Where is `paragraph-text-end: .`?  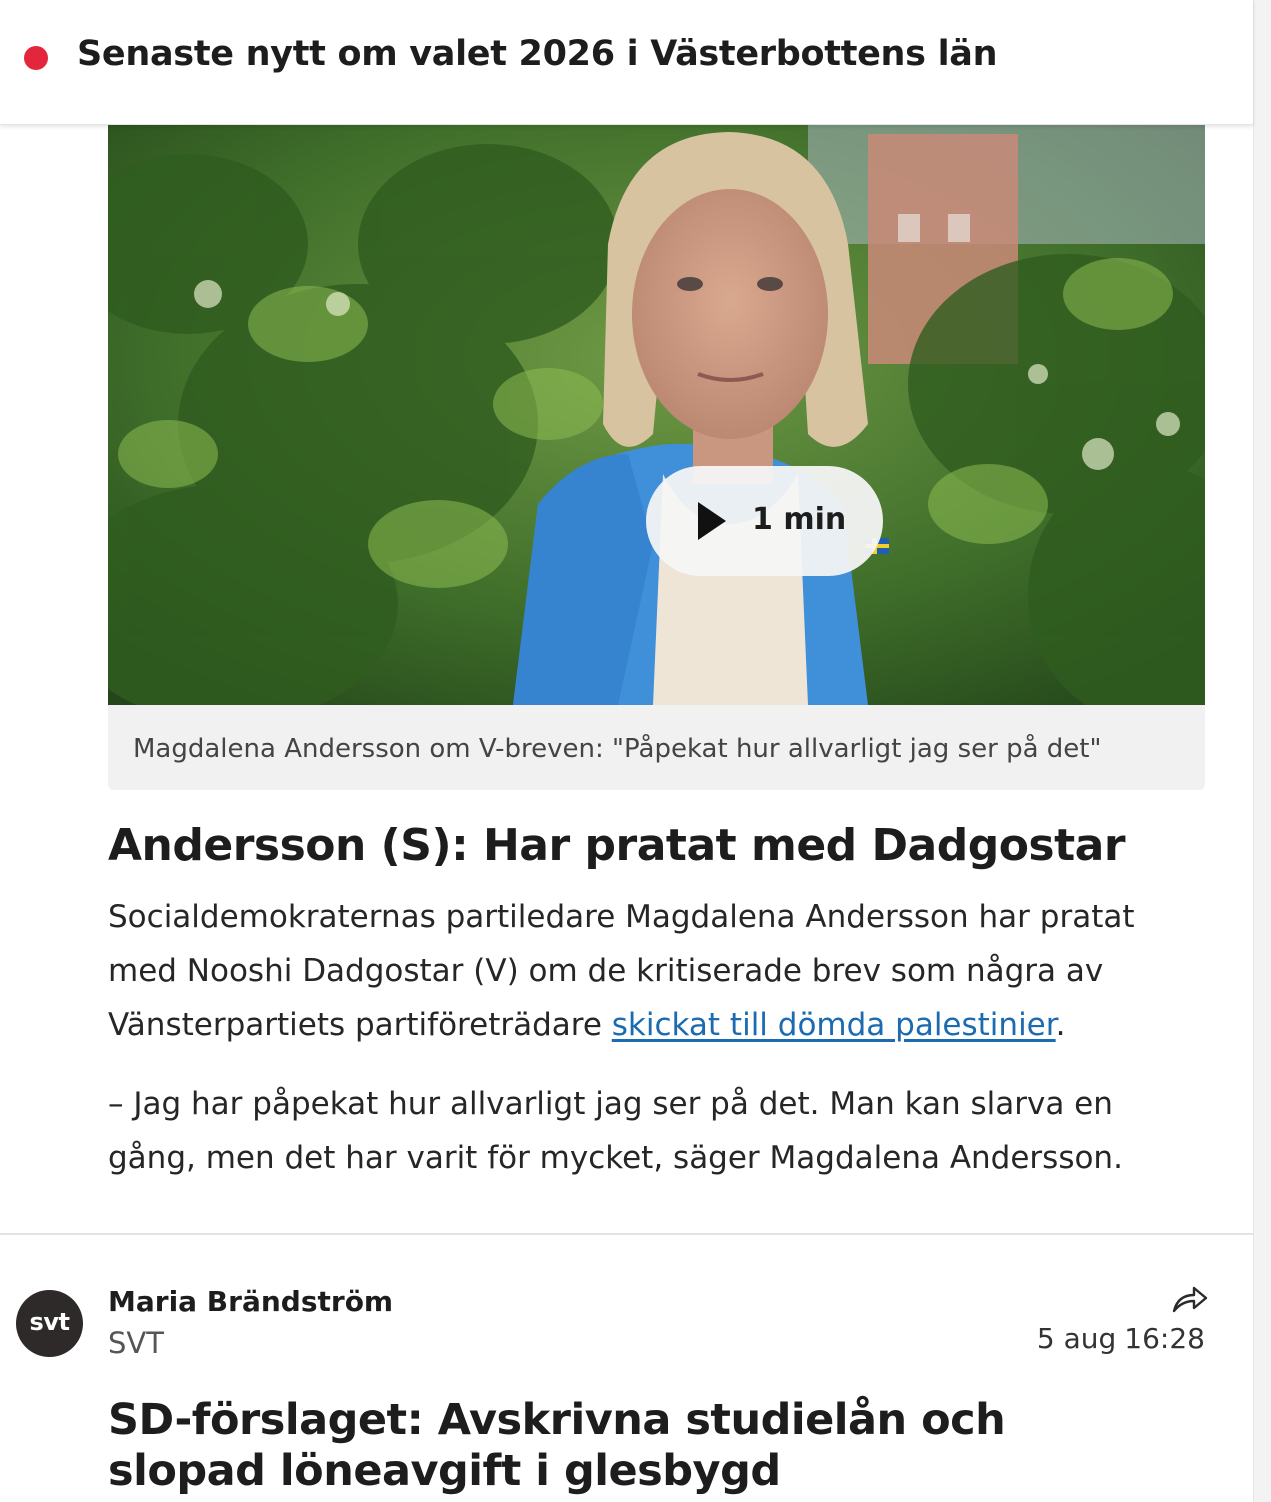 paragraph-text-end: . is located at coordinates (1060, 1025).